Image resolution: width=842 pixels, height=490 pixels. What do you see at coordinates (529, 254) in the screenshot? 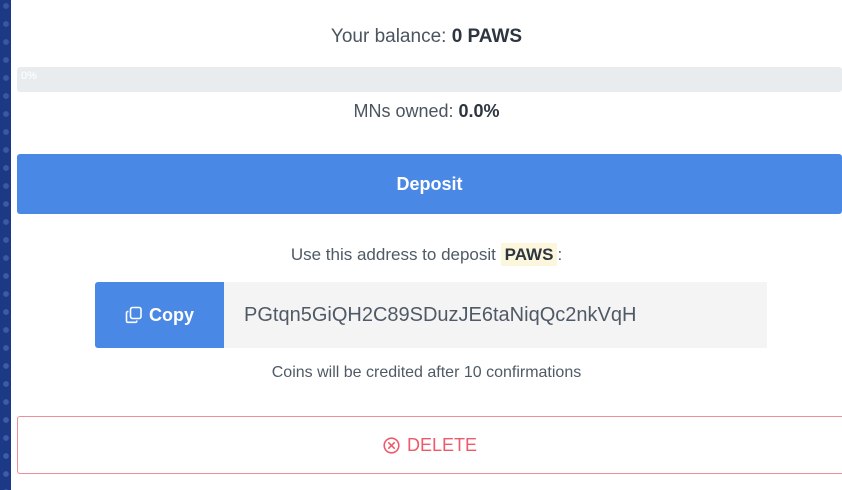
I see `coin-highlight: PAWS` at bounding box center [529, 254].